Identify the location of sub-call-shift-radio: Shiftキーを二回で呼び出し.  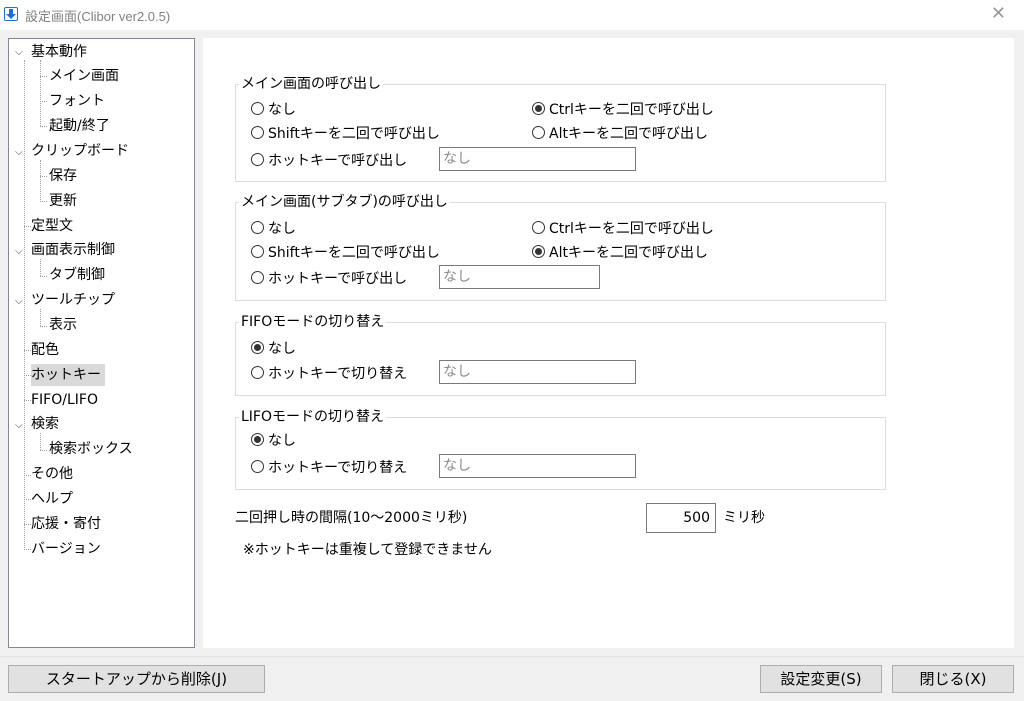
(345, 253).